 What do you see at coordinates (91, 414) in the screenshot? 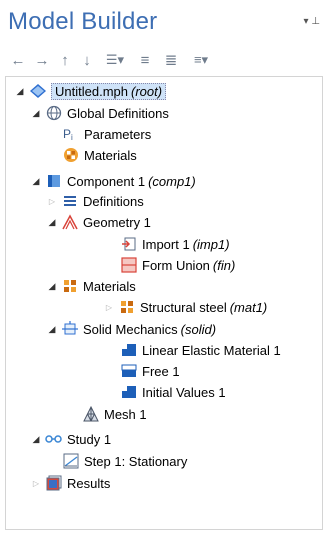
I see `mesh-icon` at bounding box center [91, 414].